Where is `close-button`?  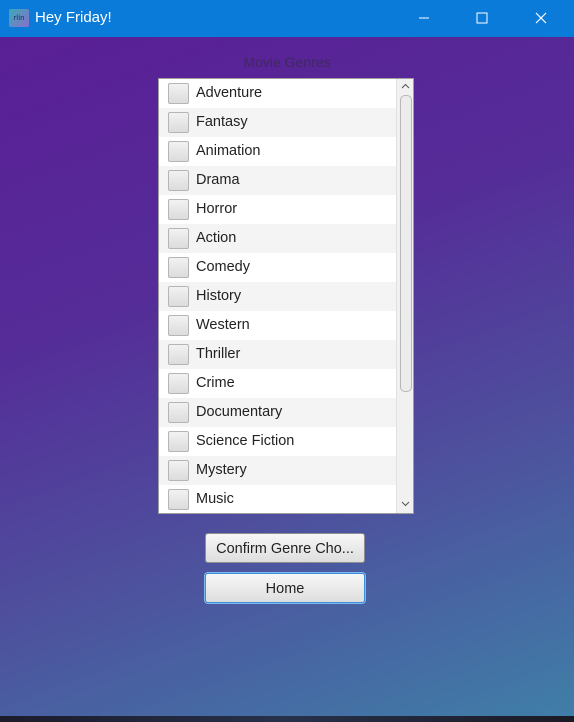
close-button is located at coordinates (541, 18).